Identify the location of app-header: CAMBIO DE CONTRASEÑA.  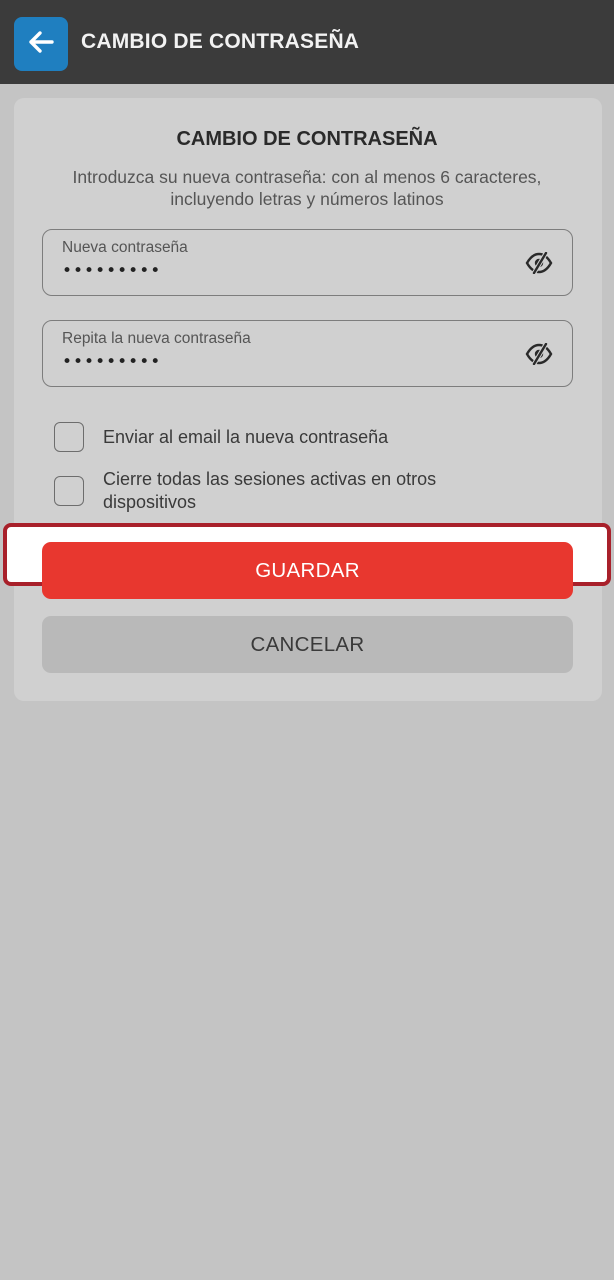
(307, 42).